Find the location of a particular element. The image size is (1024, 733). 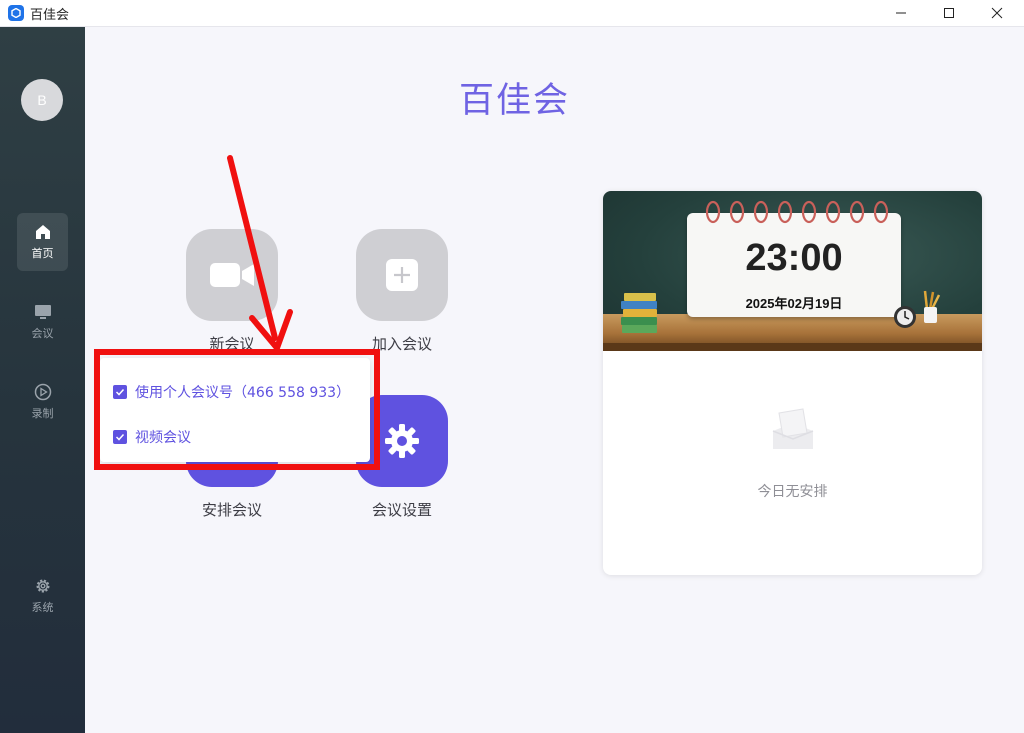

calendar-banner: 23:00 2025年02月19日 is located at coordinates (792, 271).